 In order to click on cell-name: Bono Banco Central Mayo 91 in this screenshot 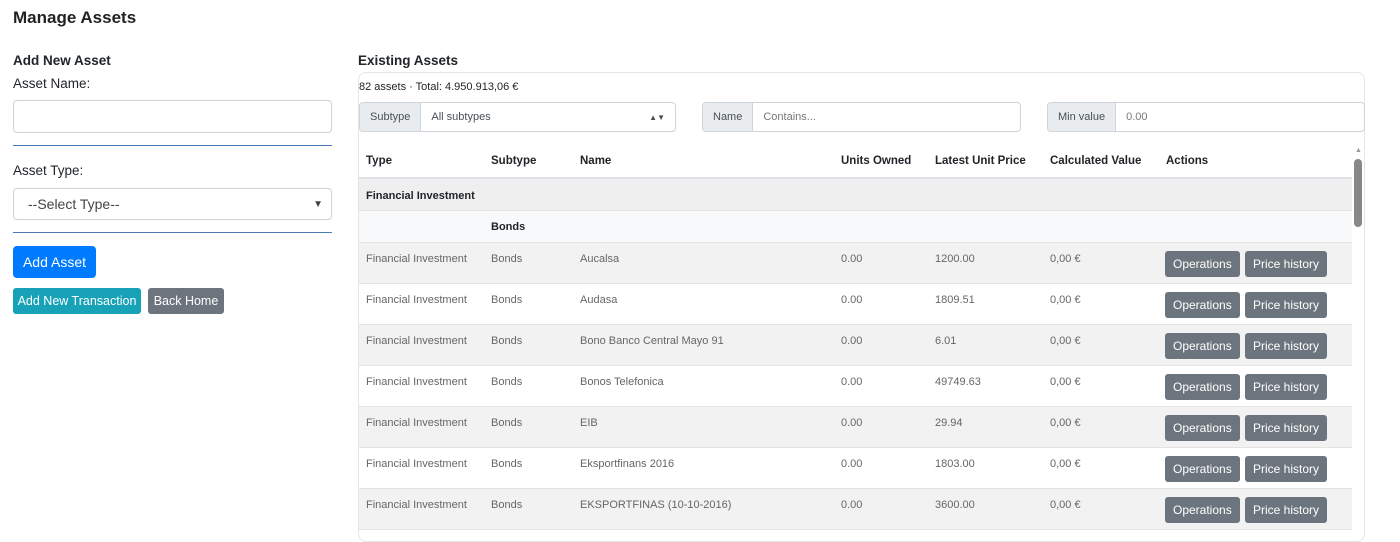, I will do `click(652, 341)`.